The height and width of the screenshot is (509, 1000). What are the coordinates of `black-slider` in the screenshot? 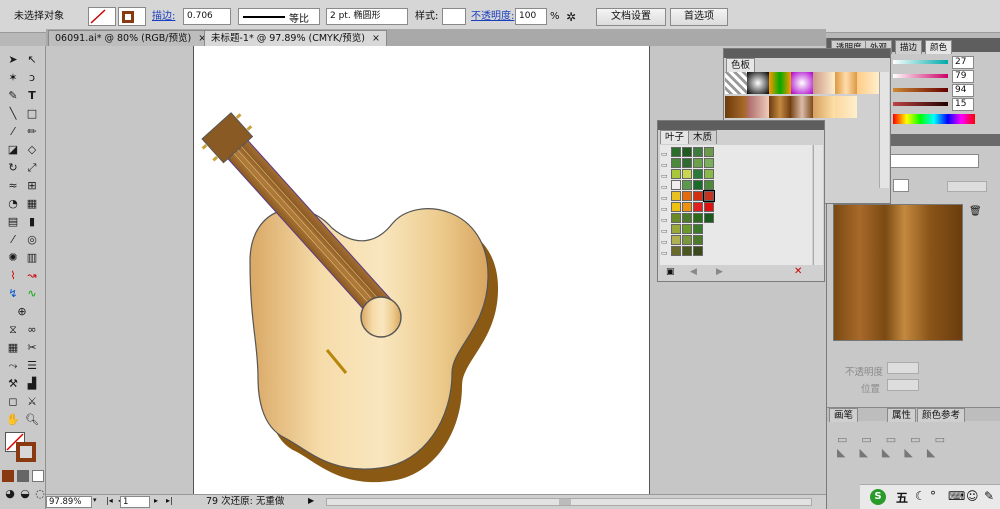 It's located at (920, 104).